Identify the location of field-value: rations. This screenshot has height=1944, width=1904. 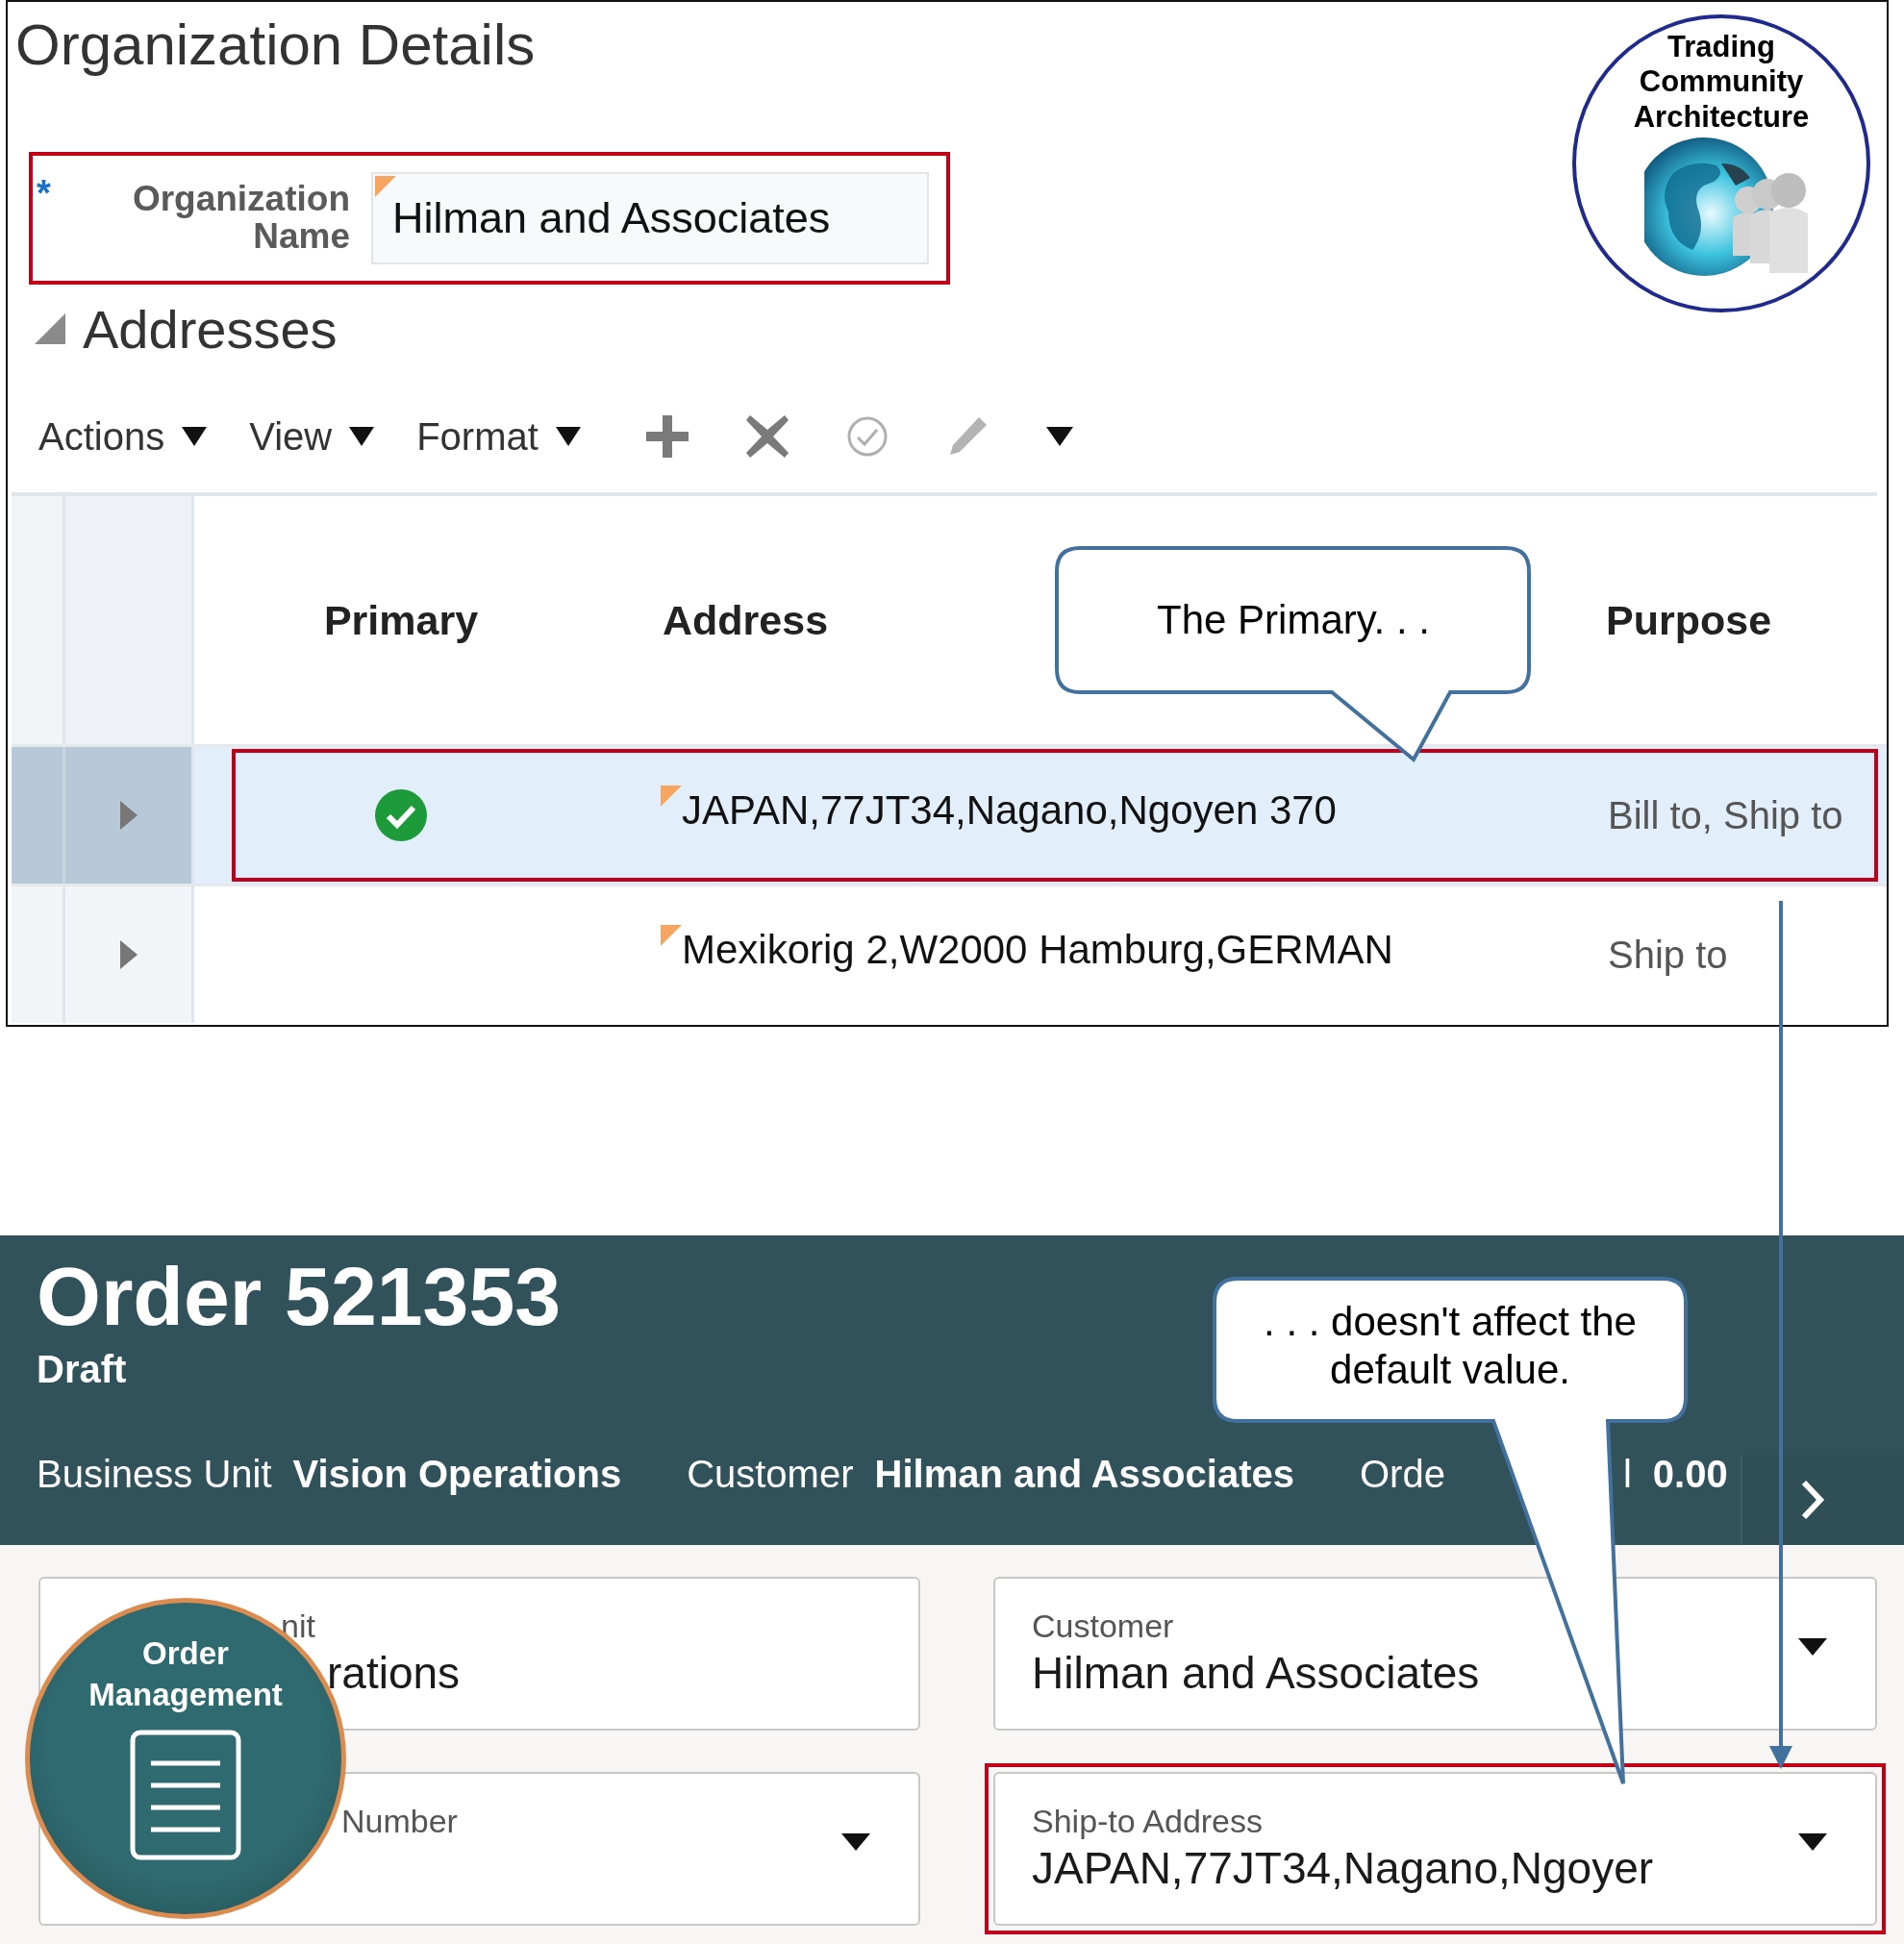
(394, 1673).